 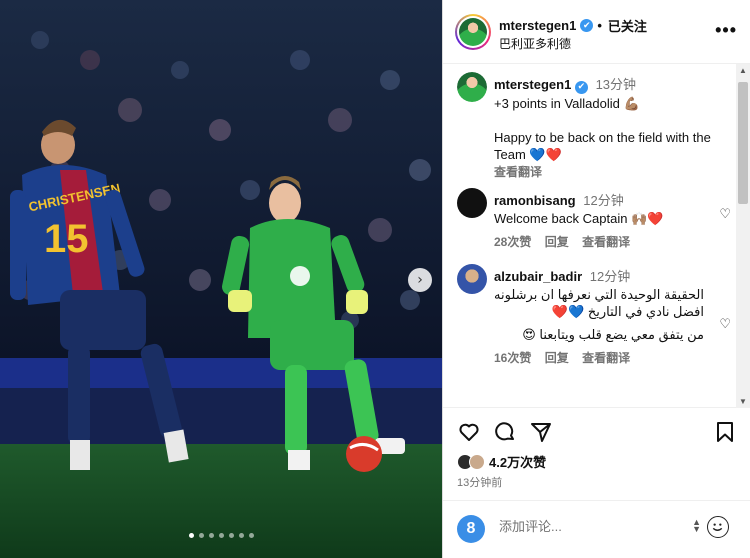 I want to click on emoji-smiley-icon, so click(x=718, y=527).